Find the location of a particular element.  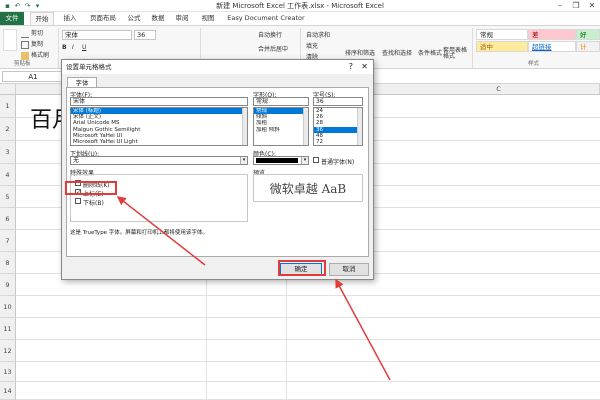

arrow-to-ok is located at coordinates (363, 329).